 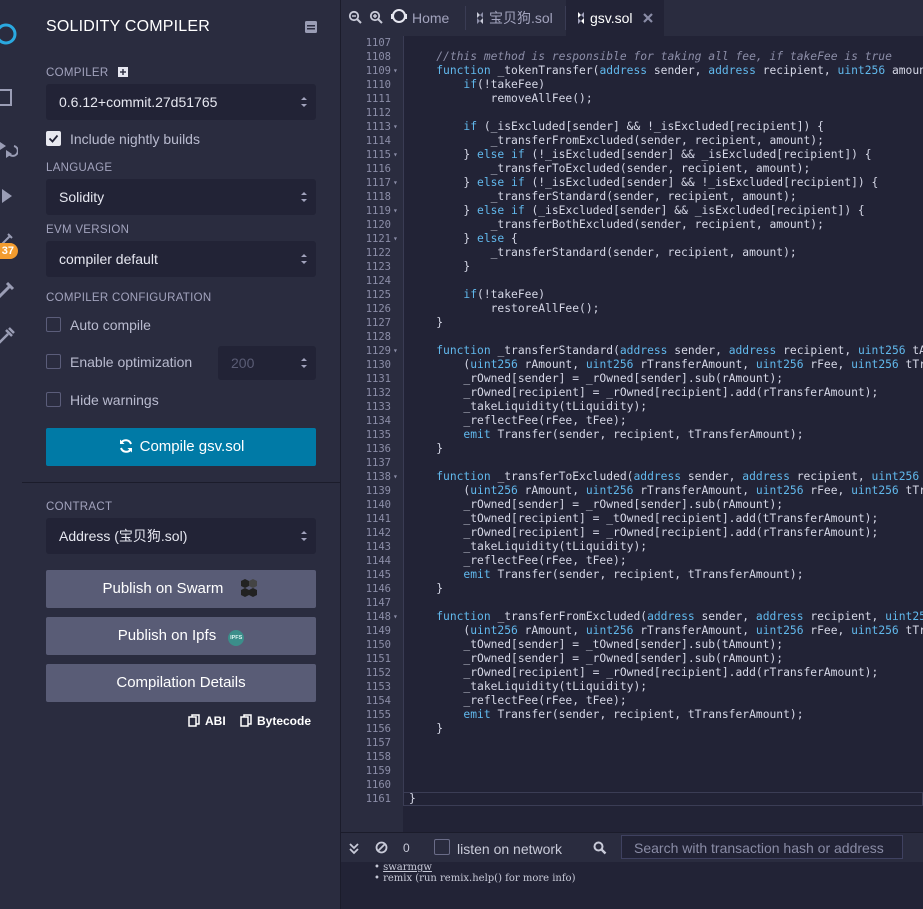 What do you see at coordinates (378, 309) in the screenshot?
I see `line-number: 1126` at bounding box center [378, 309].